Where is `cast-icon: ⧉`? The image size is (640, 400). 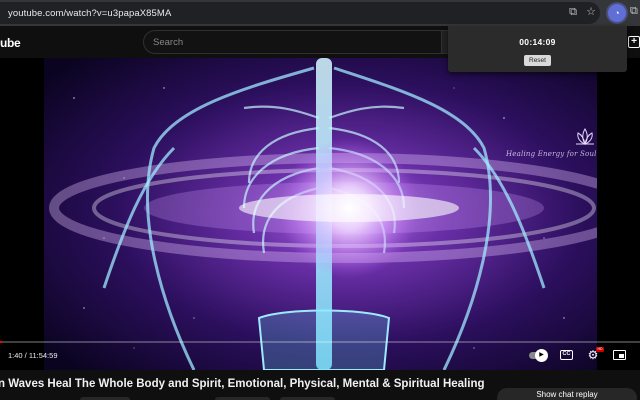
cast-icon: ⧉ is located at coordinates (573, 12).